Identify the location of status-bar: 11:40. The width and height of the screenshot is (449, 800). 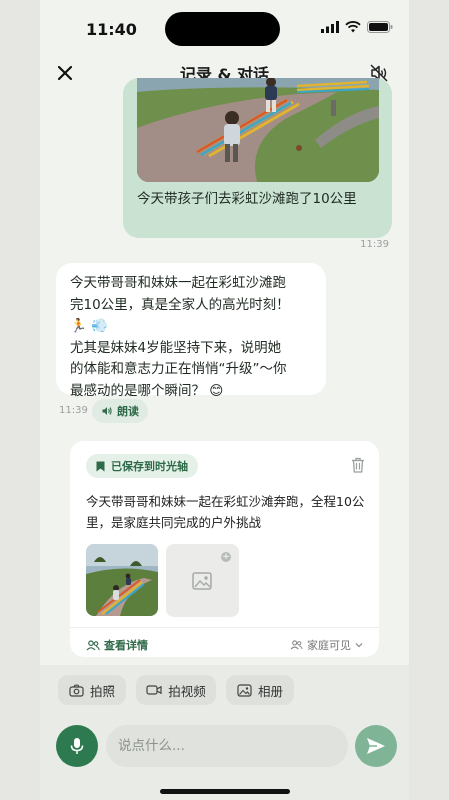
(224, 28).